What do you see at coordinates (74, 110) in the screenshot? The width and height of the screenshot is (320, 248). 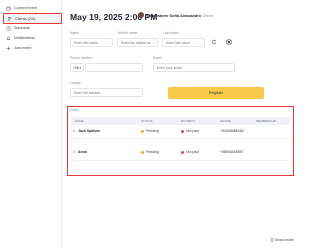 I see `clients-title: Clients` at bounding box center [74, 110].